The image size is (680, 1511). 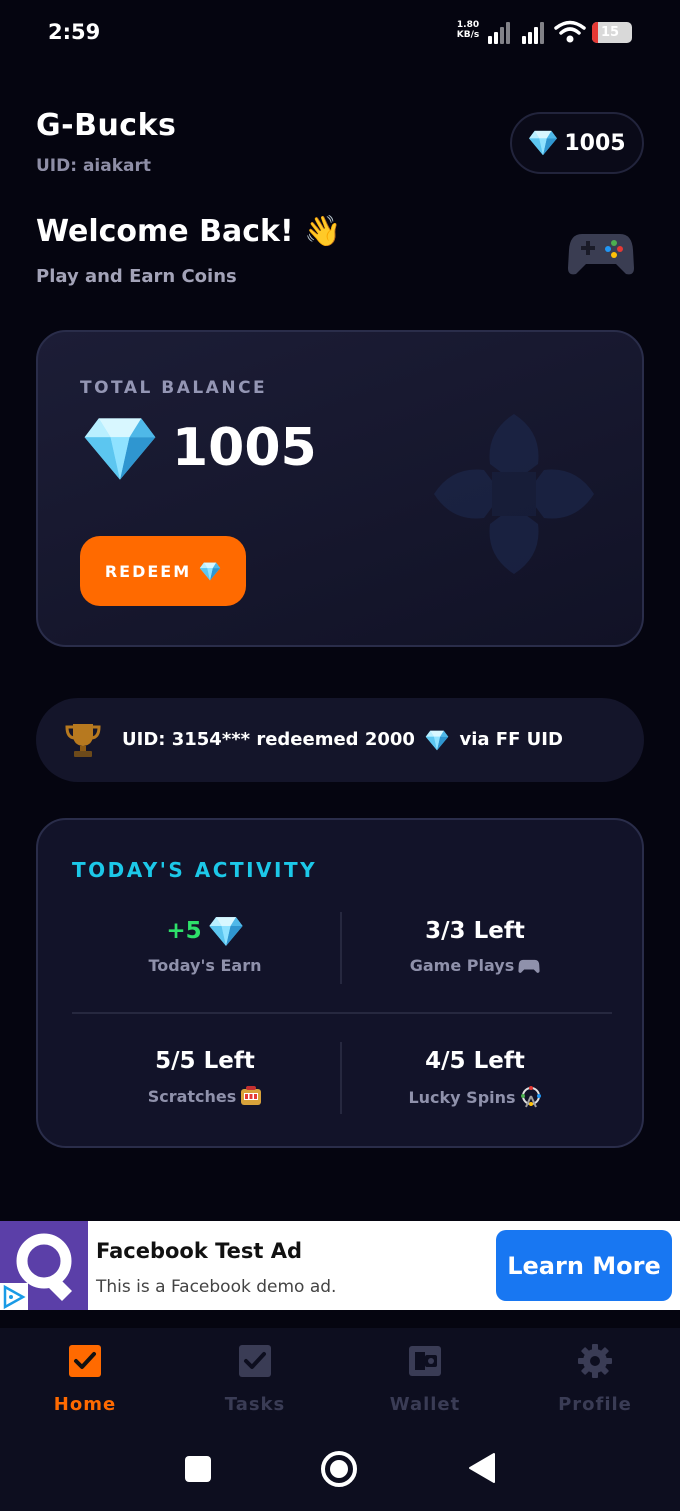 What do you see at coordinates (462, 965) in the screenshot?
I see `game-plays-label: Game Plays` at bounding box center [462, 965].